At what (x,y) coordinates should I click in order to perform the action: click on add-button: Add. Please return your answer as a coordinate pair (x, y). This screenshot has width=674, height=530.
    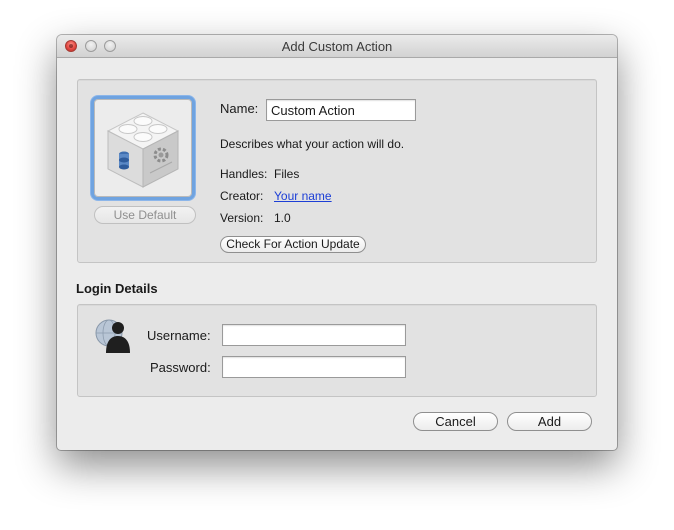
    Looking at the image, I should click on (549, 421).